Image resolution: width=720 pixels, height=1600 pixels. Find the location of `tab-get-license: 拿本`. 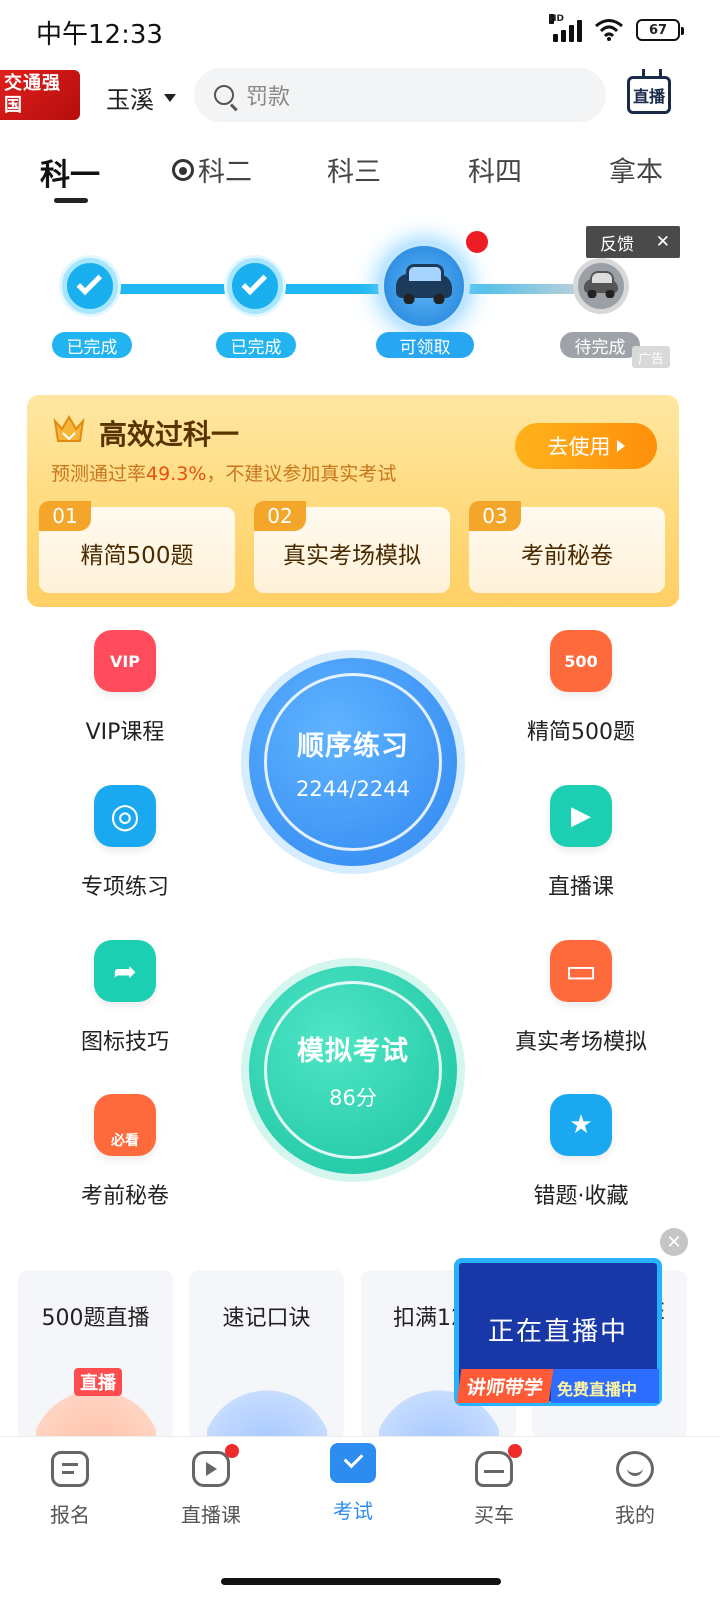

tab-get-license: 拿本 is located at coordinates (636, 169).